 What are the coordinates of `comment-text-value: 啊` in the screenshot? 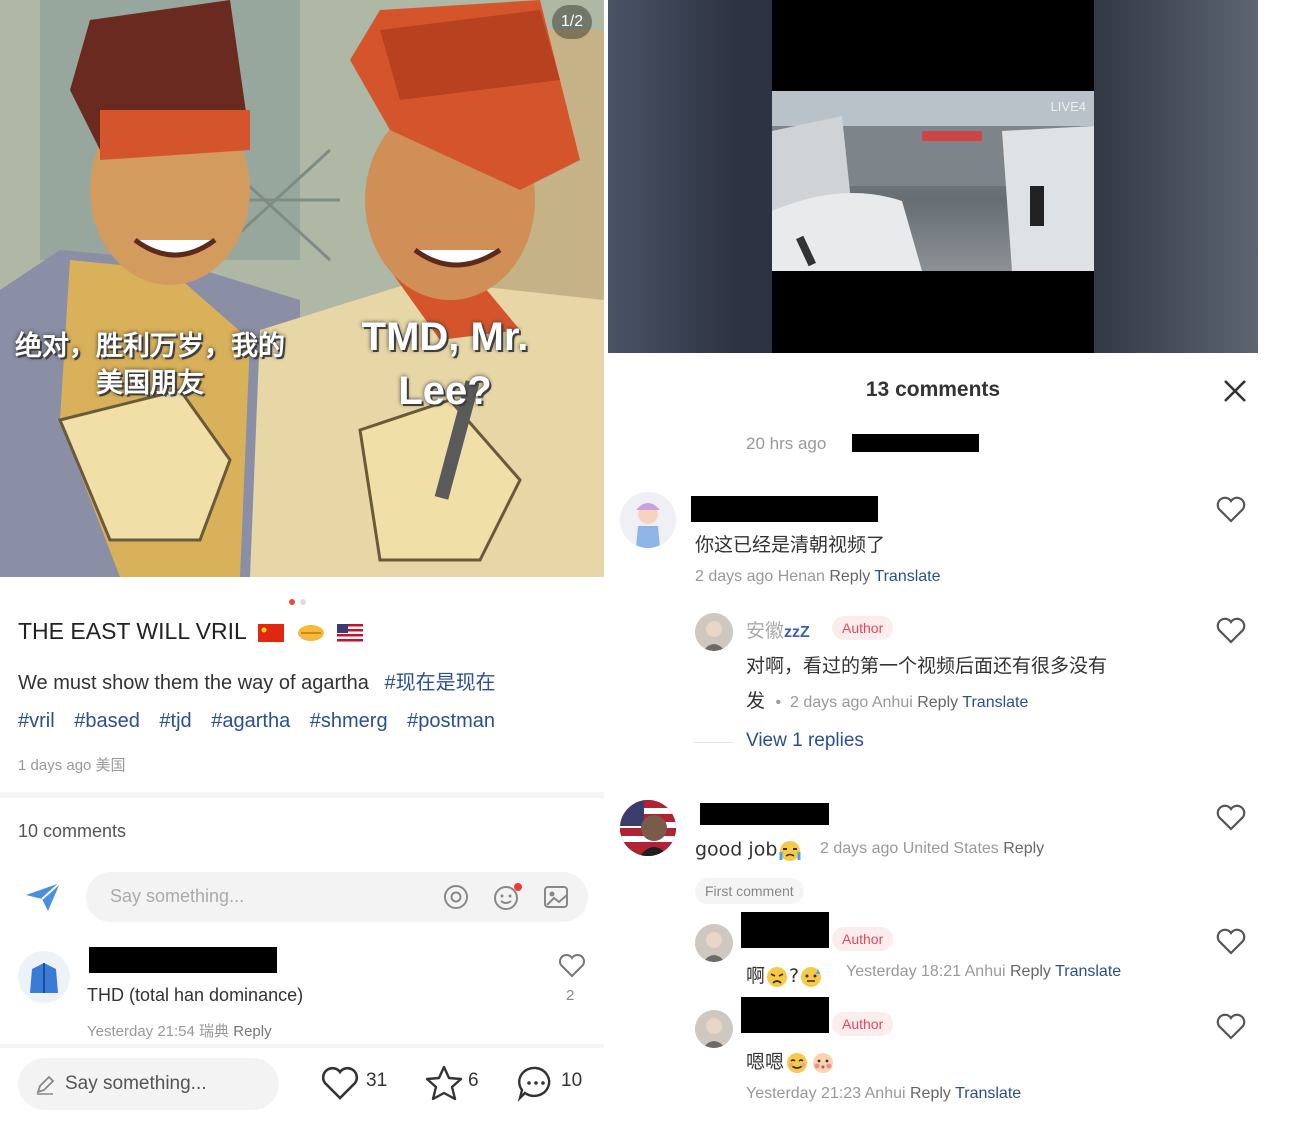 It's located at (756, 976).